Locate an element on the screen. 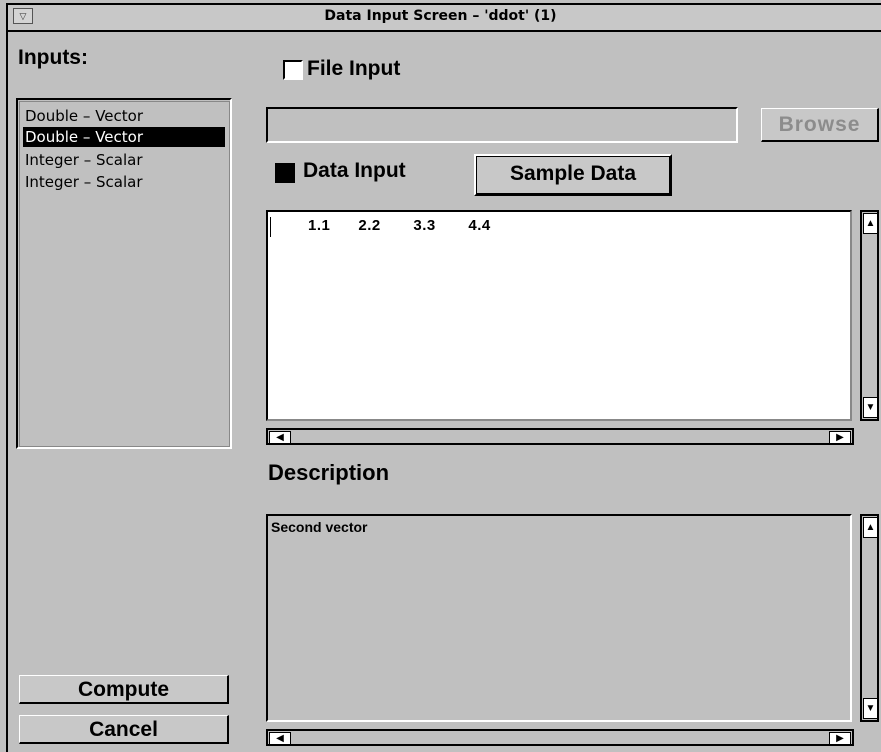  file-input-checkbox is located at coordinates (293, 70).